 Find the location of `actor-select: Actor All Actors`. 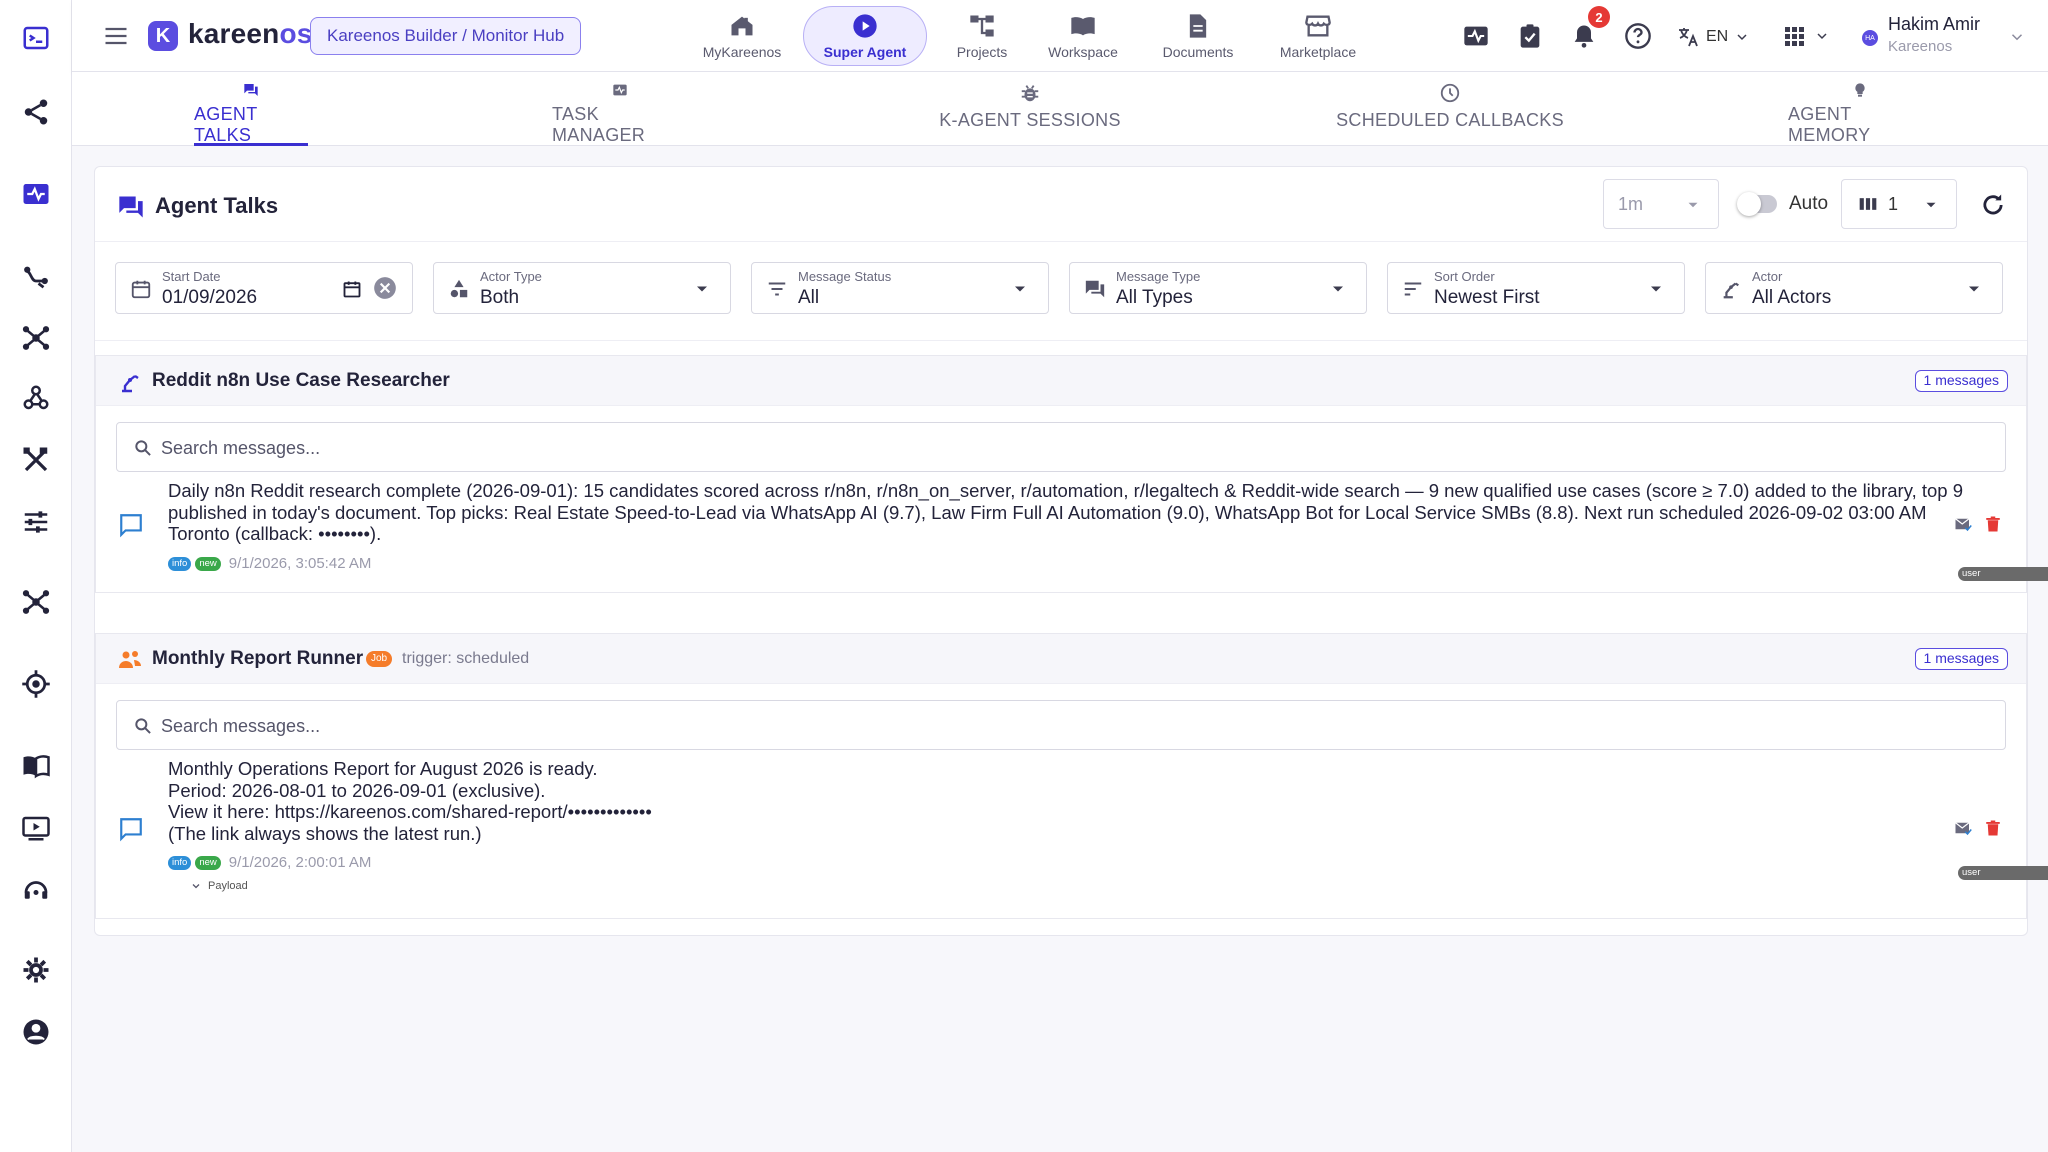

actor-select: Actor All Actors is located at coordinates (1854, 288).